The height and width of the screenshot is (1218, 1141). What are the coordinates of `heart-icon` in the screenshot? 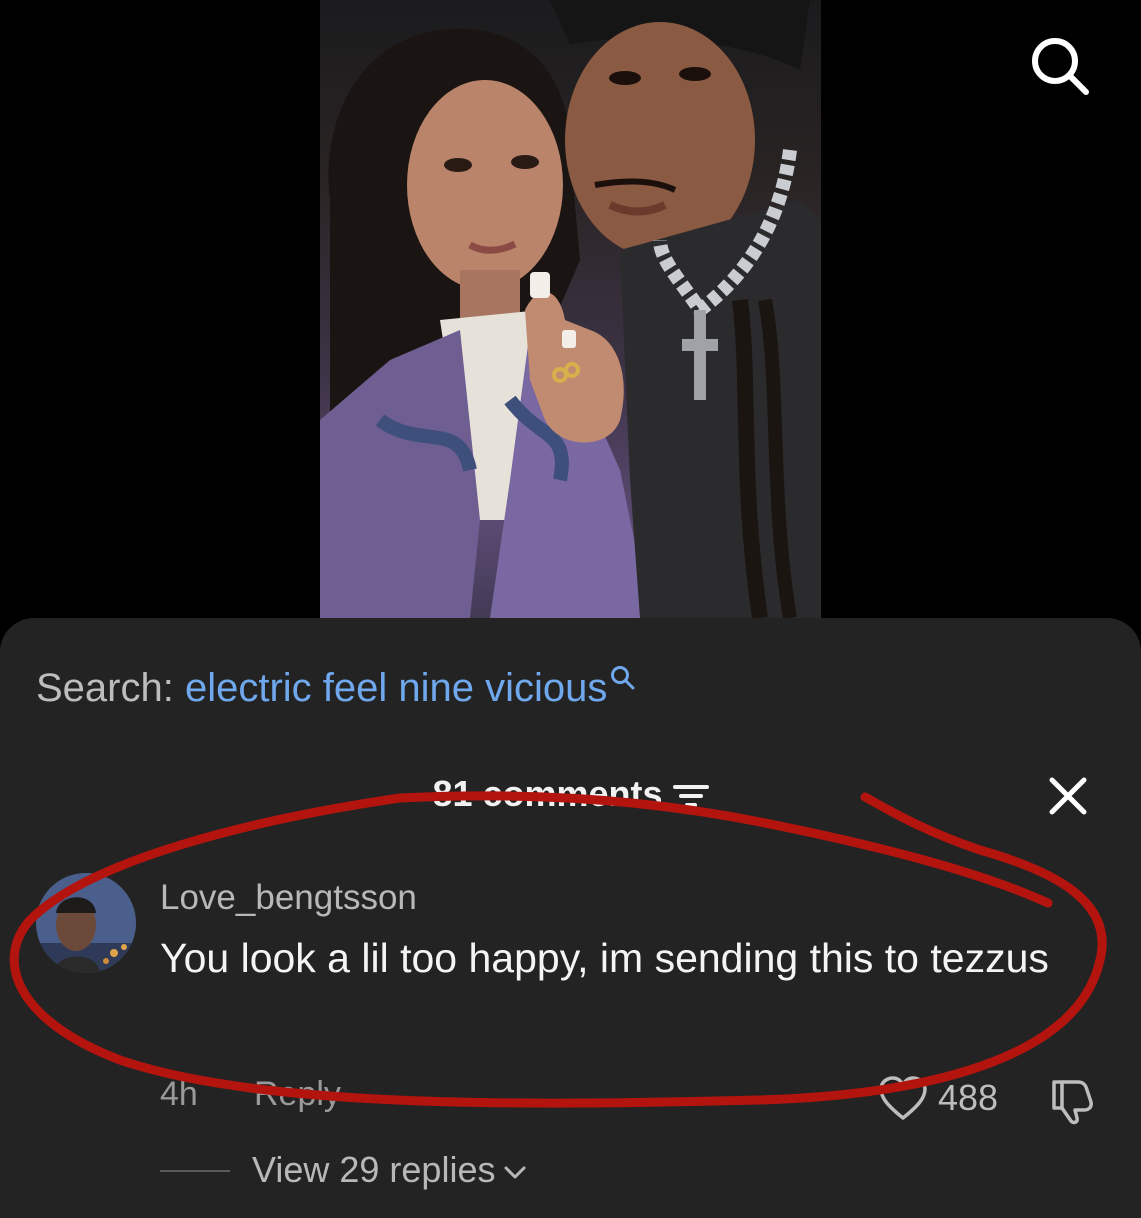 It's located at (903, 1099).